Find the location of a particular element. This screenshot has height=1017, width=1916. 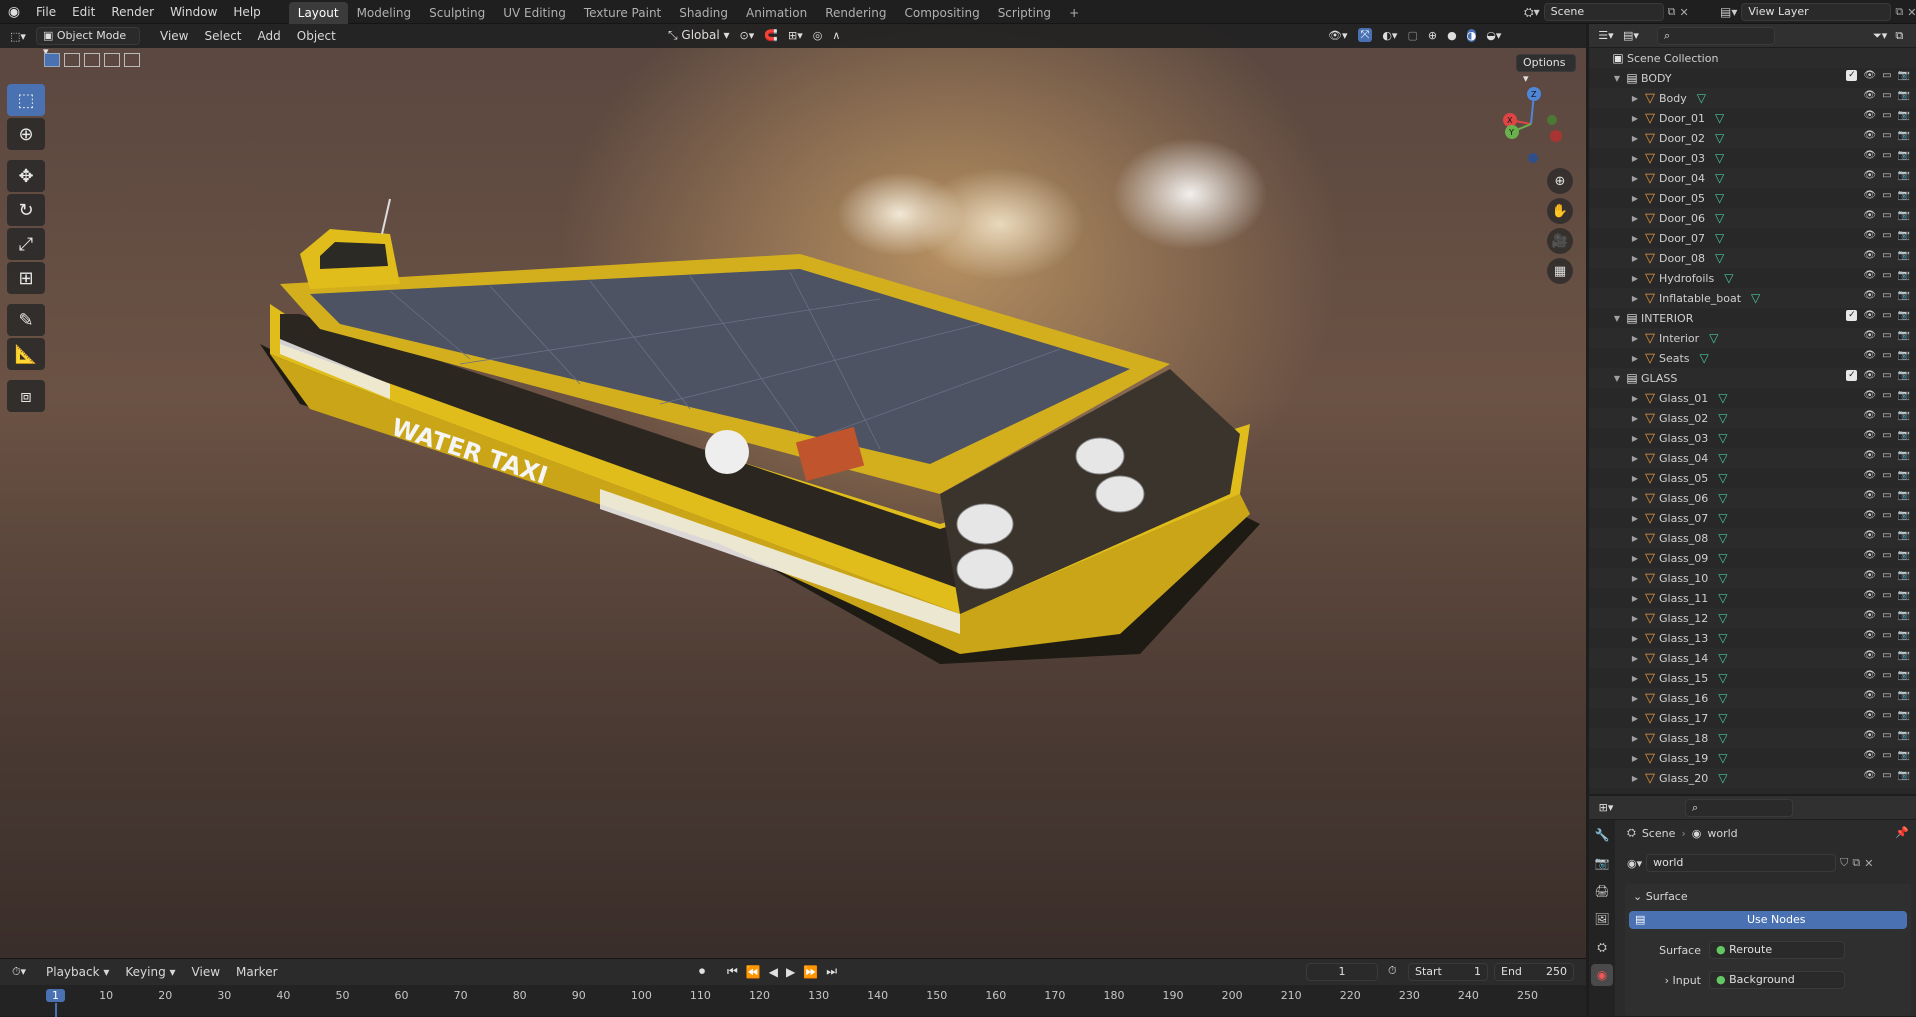

tab-shading: Shading is located at coordinates (703, 13).